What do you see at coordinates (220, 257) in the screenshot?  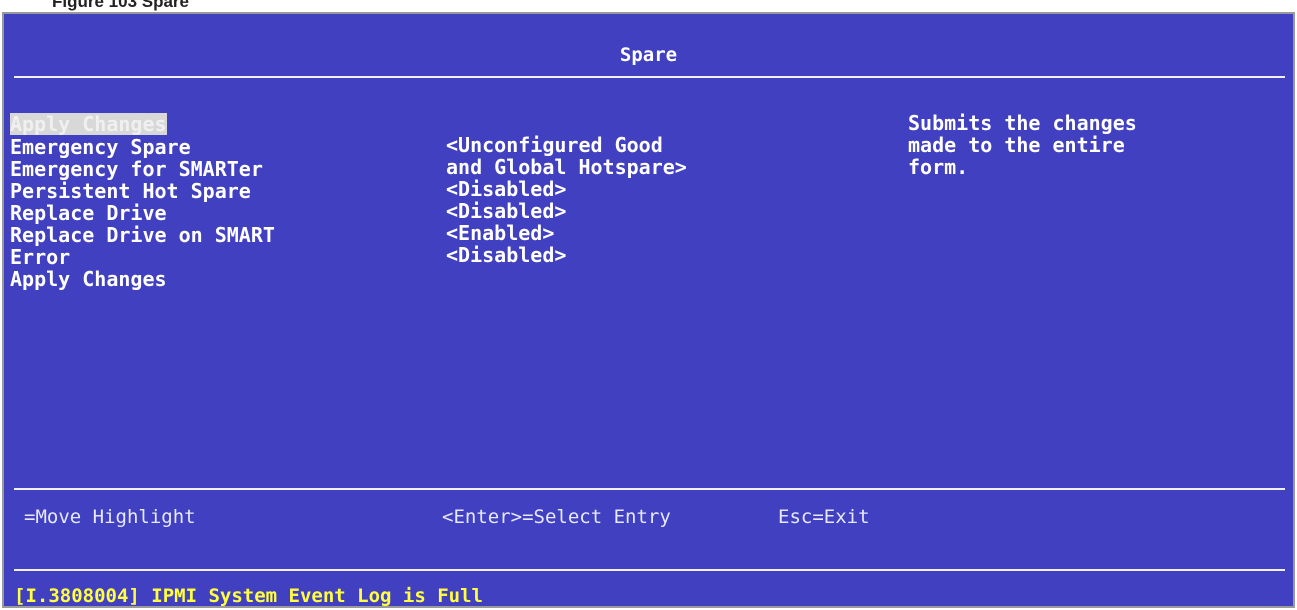 I see `menu-item-replace-drive-on-smart-cont: Error` at bounding box center [220, 257].